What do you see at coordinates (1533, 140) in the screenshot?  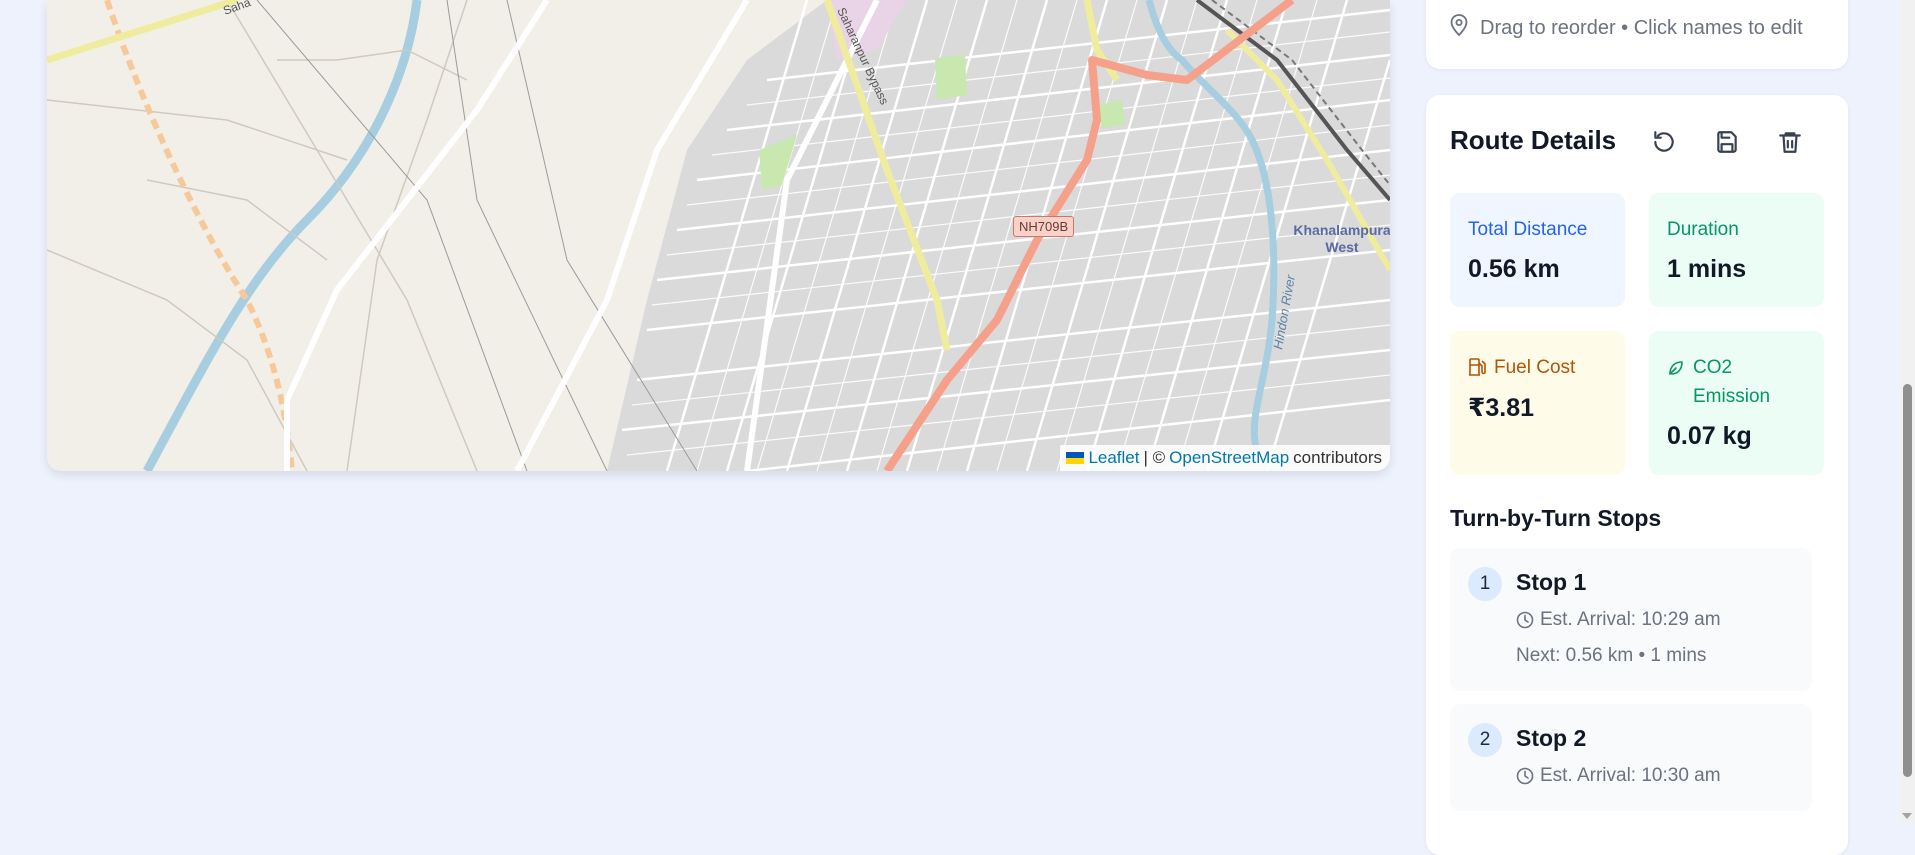 I see `route-details-title: Route Details` at bounding box center [1533, 140].